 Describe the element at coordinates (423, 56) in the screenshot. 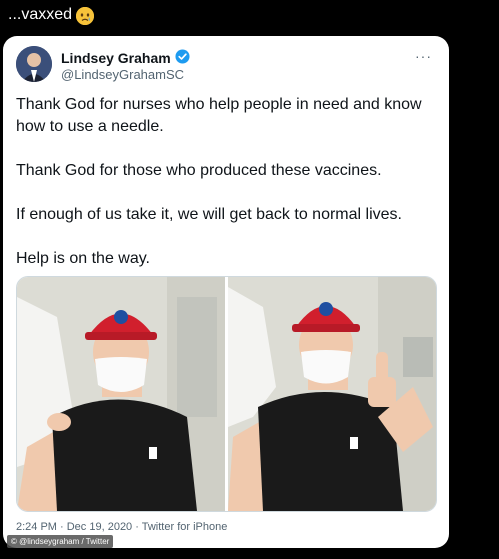

I see `more-options-button: ···` at that location.